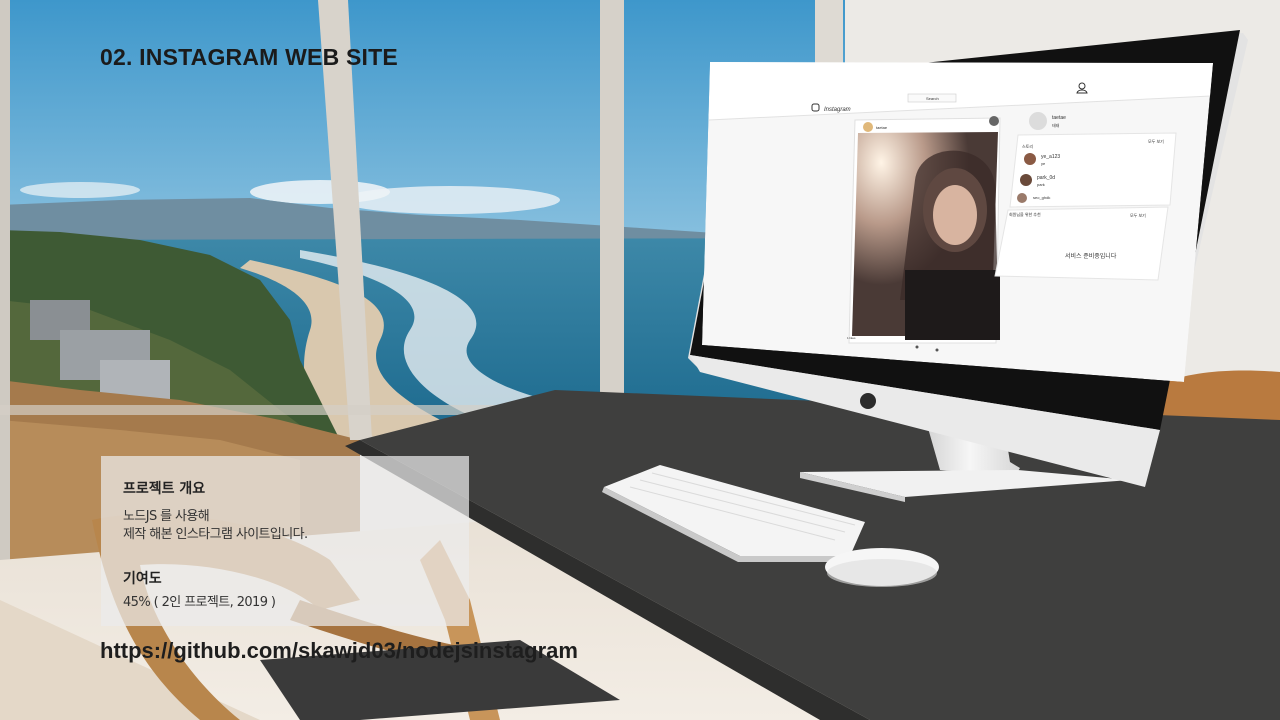 Image resolution: width=1280 pixels, height=720 pixels. I want to click on mock-logo-text: Instagram, so click(837, 110).